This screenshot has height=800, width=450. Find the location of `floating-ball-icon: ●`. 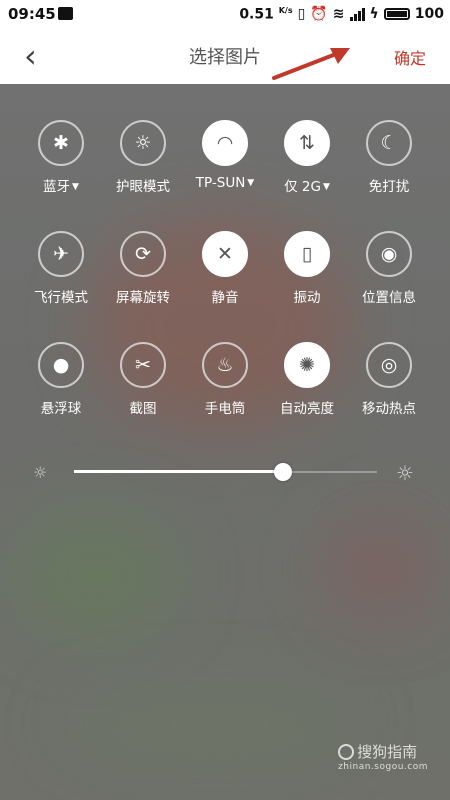

floating-ball-icon: ● is located at coordinates (61, 365).